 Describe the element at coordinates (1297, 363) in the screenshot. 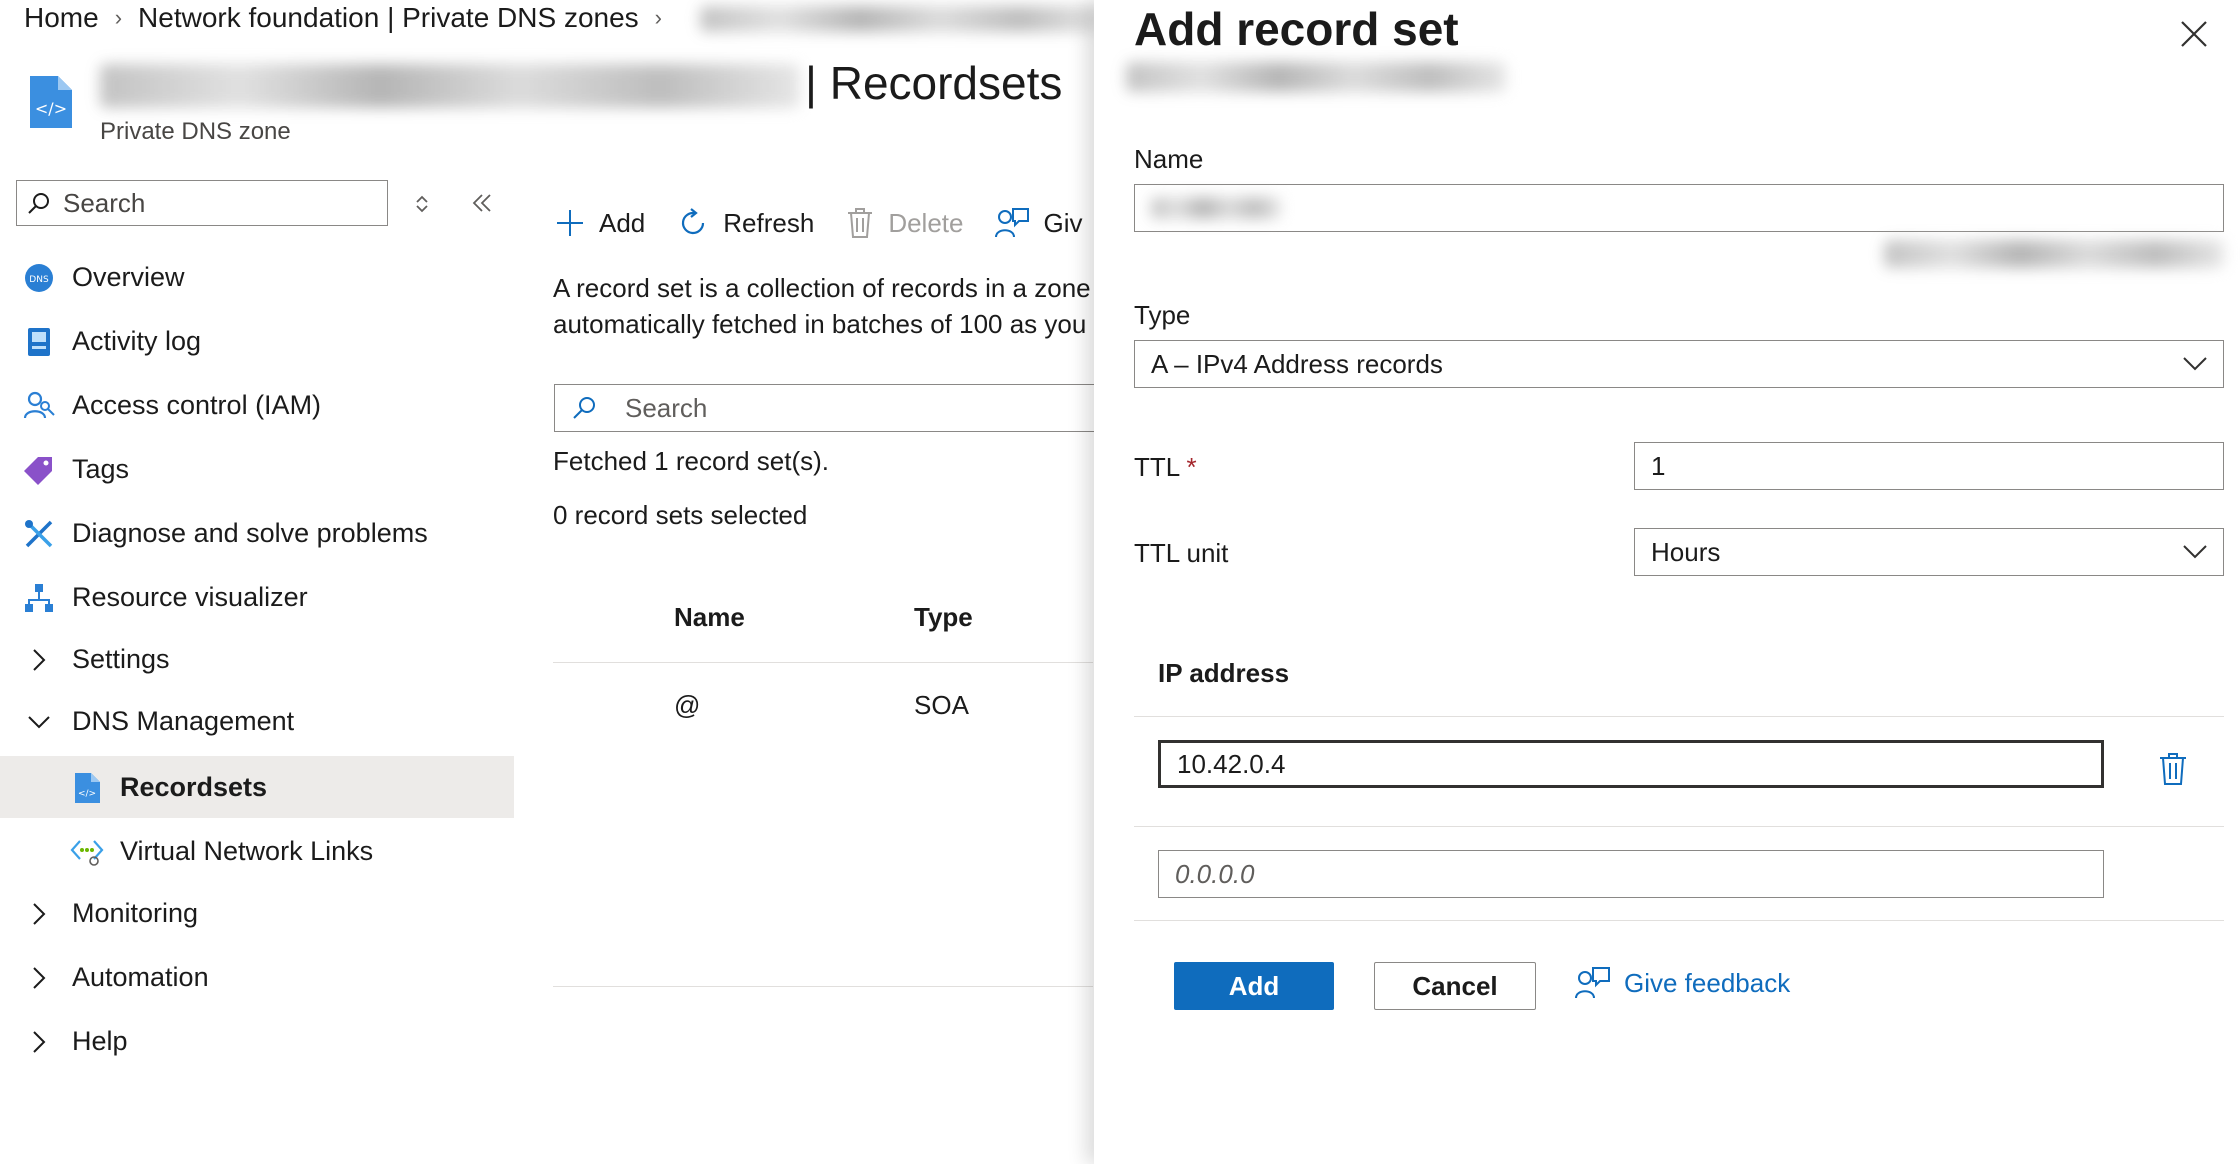

I see `type-select-value: A – IPv4 Address records` at that location.